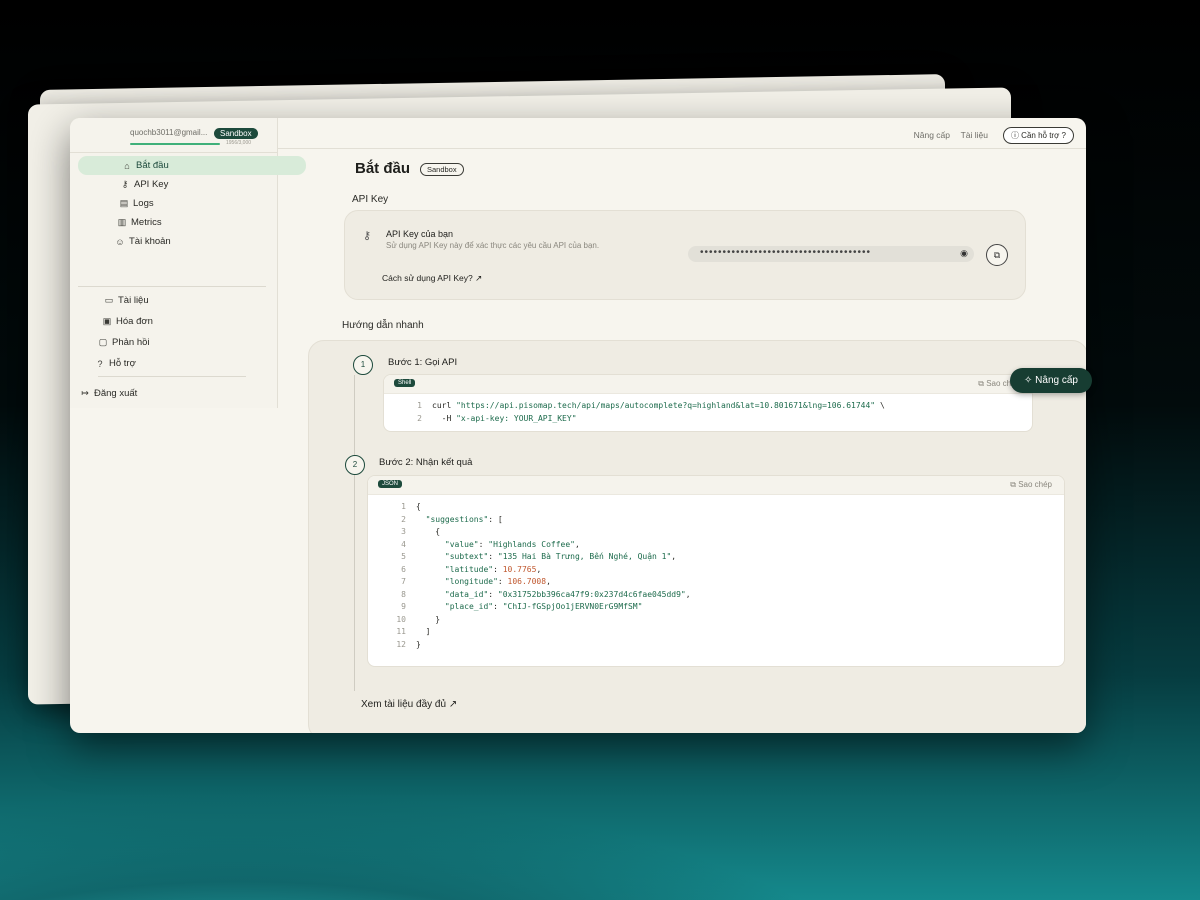 This screenshot has height=900, width=1200. What do you see at coordinates (964, 253) in the screenshot?
I see `eye-icon: ◉` at bounding box center [964, 253].